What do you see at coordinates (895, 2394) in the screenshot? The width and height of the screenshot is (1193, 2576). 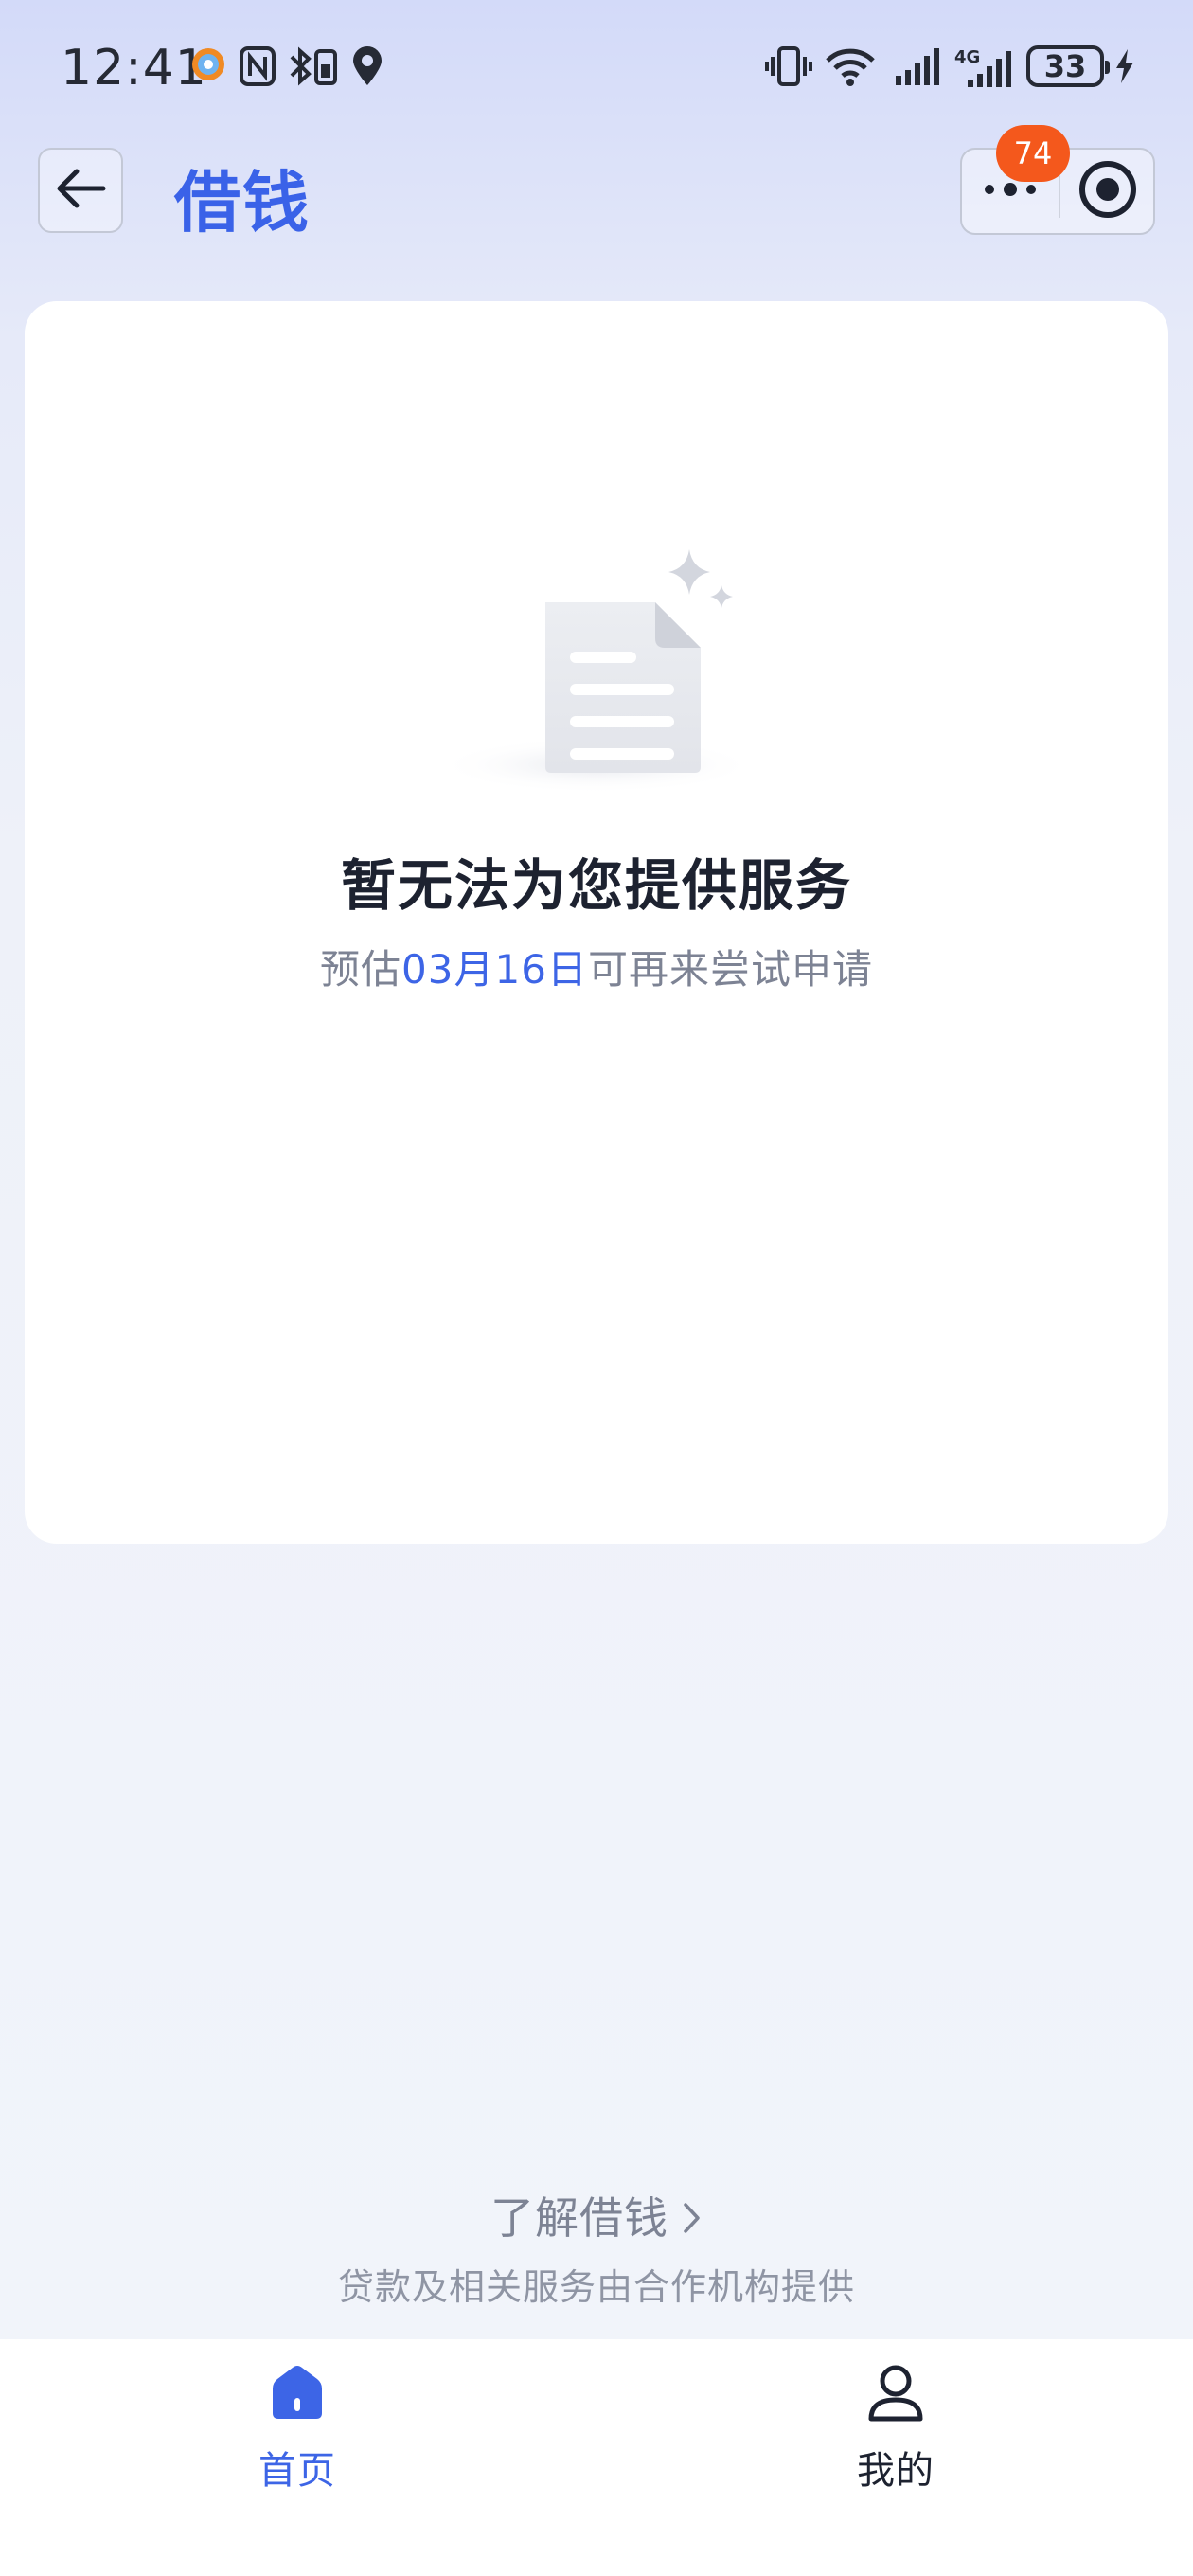 I see `user-icon` at bounding box center [895, 2394].